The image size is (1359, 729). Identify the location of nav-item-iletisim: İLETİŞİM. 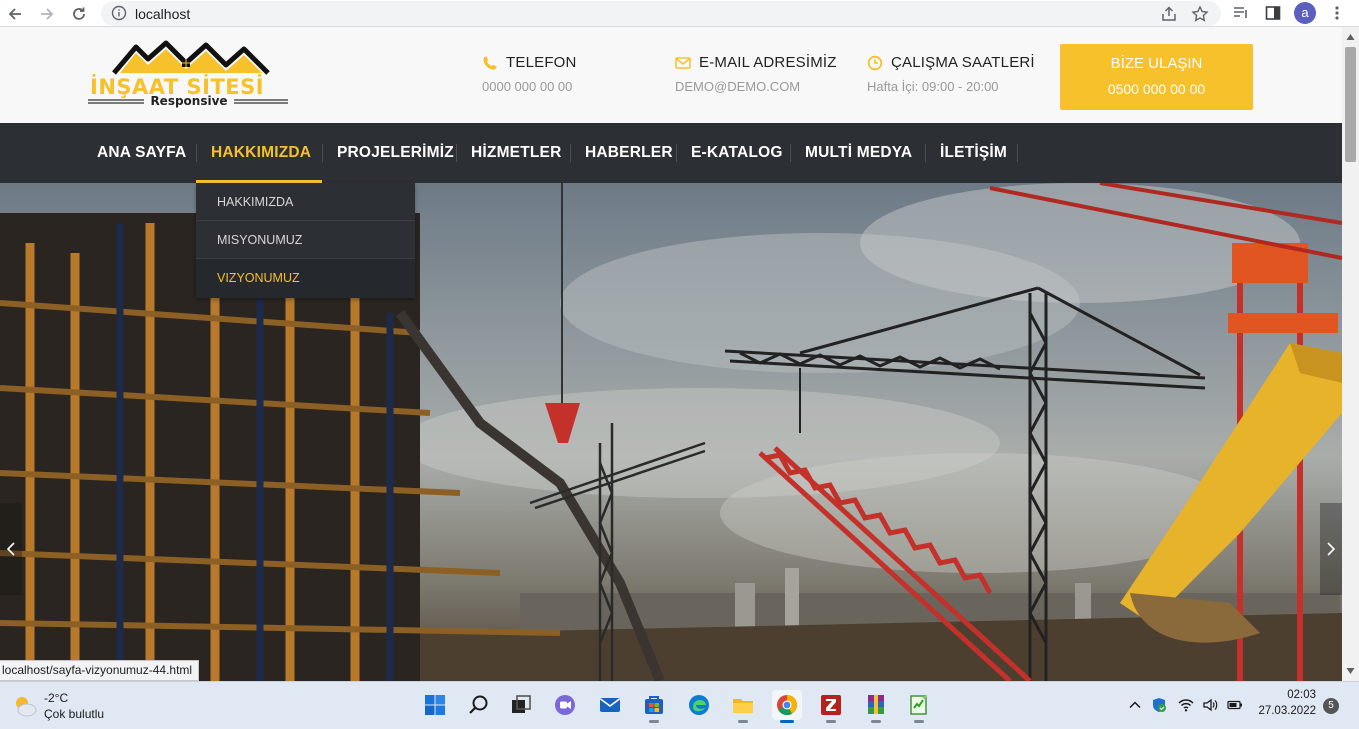
(973, 153).